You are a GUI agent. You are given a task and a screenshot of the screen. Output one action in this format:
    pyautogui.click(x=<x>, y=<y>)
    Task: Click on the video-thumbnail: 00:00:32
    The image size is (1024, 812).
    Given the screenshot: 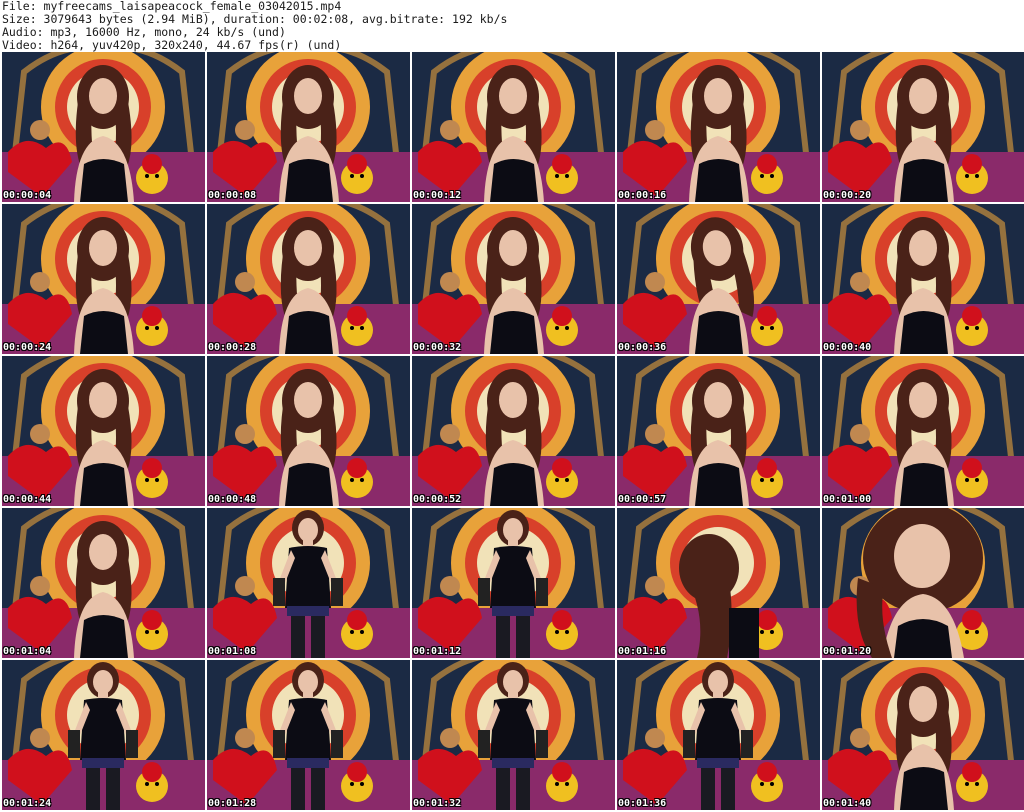 What is the action you would take?
    pyautogui.click(x=513, y=279)
    